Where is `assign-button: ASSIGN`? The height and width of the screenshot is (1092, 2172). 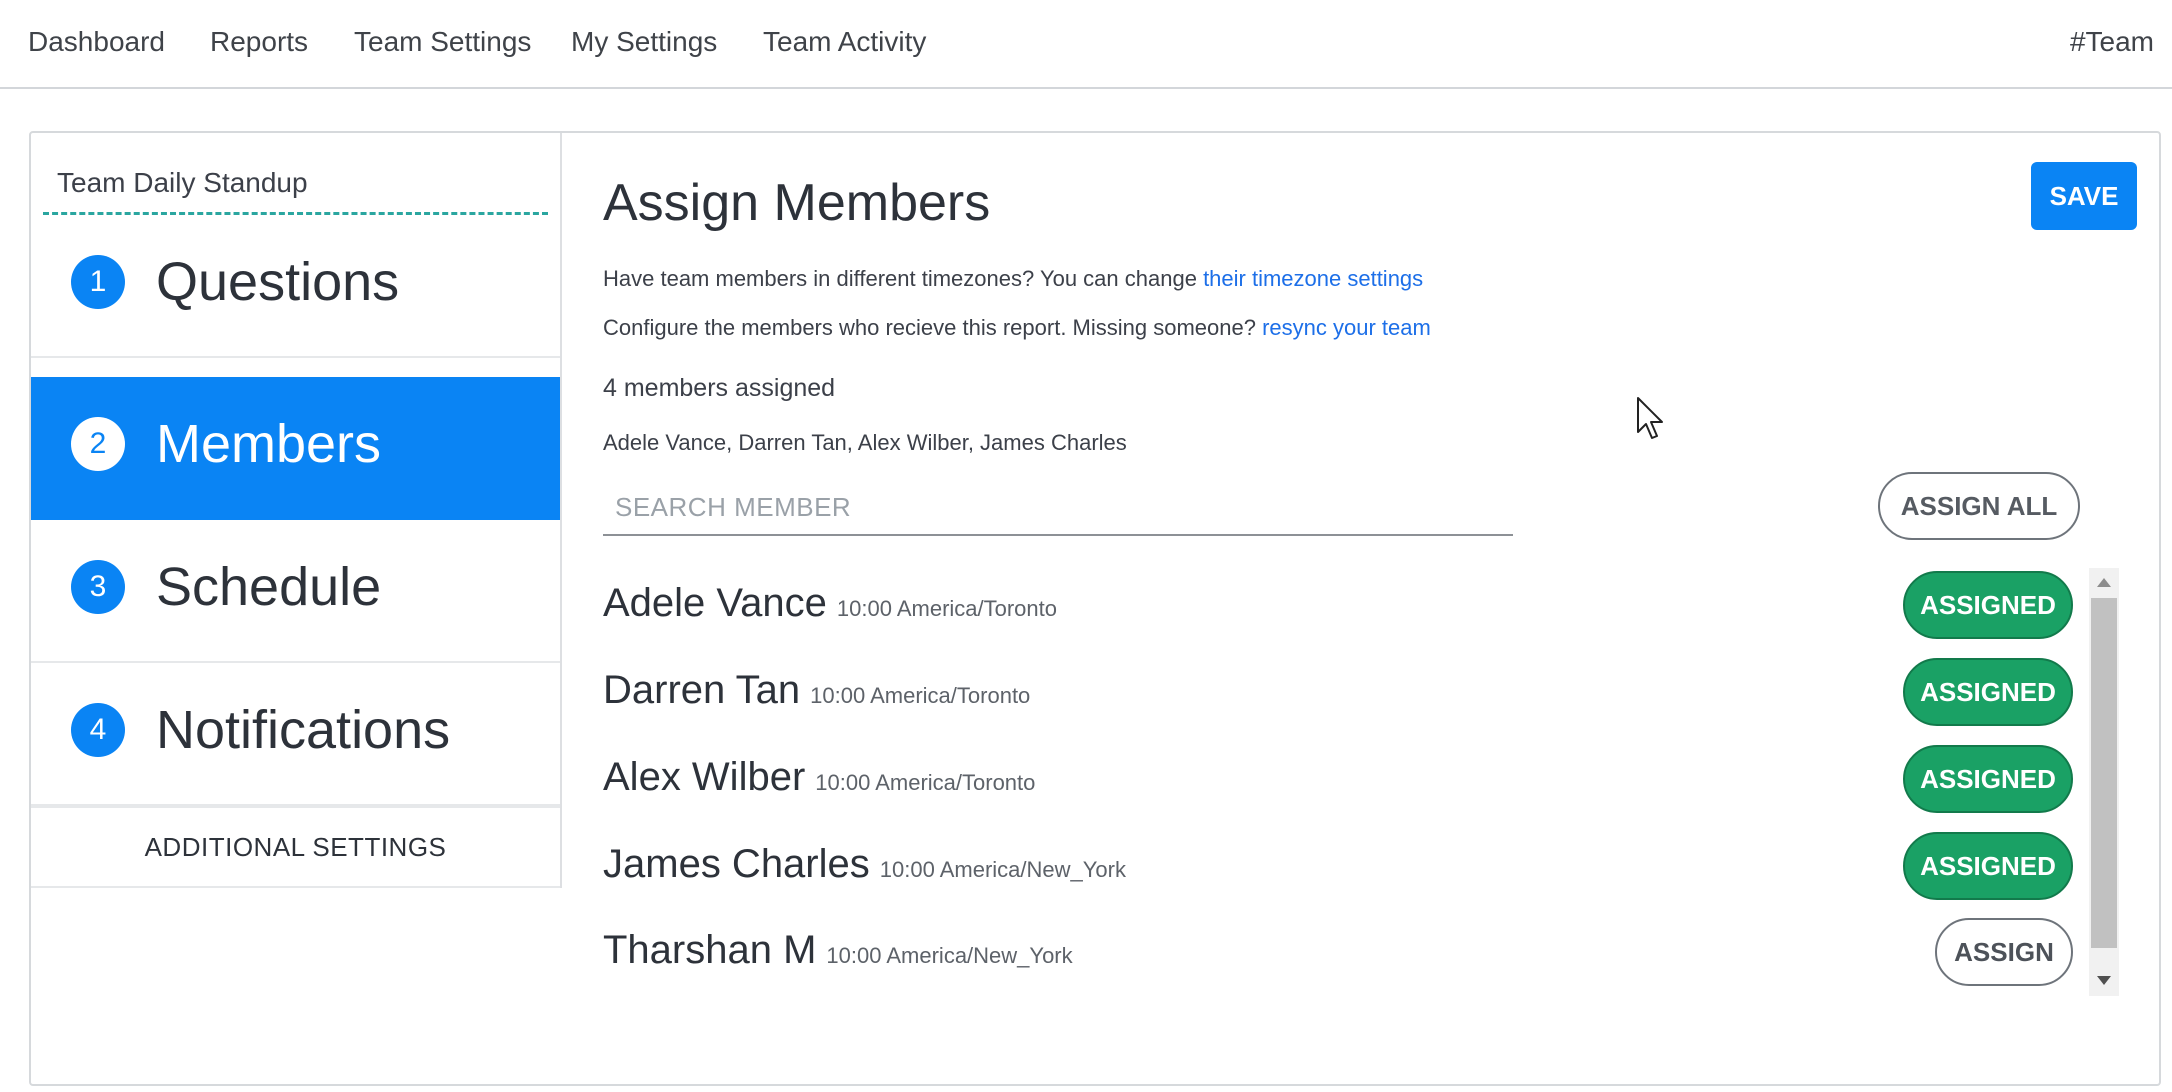
assign-button: ASSIGN is located at coordinates (2004, 952).